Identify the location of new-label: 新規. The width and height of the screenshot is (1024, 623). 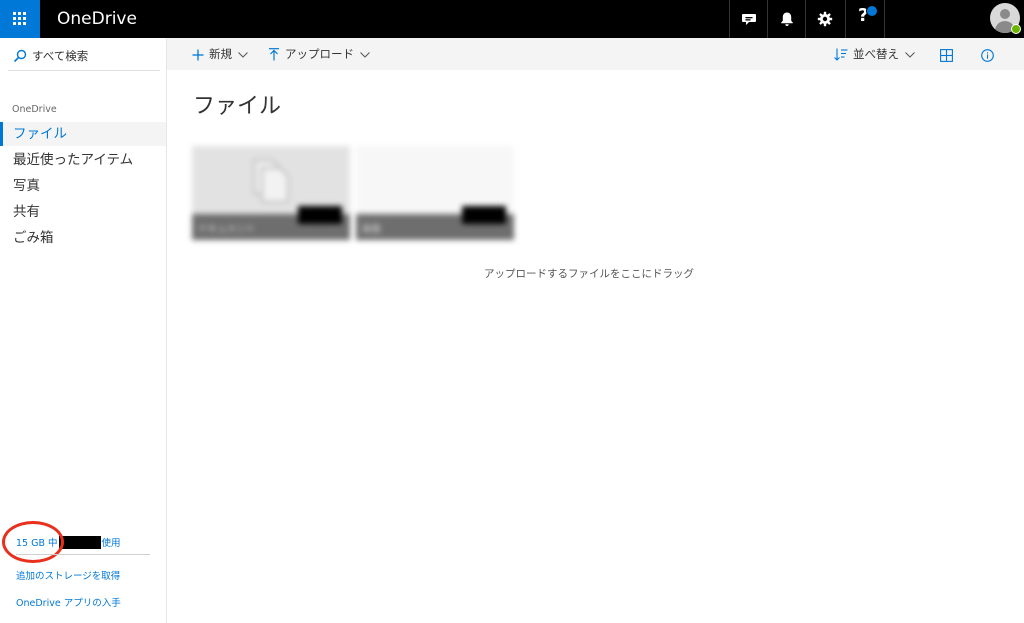
(220, 54).